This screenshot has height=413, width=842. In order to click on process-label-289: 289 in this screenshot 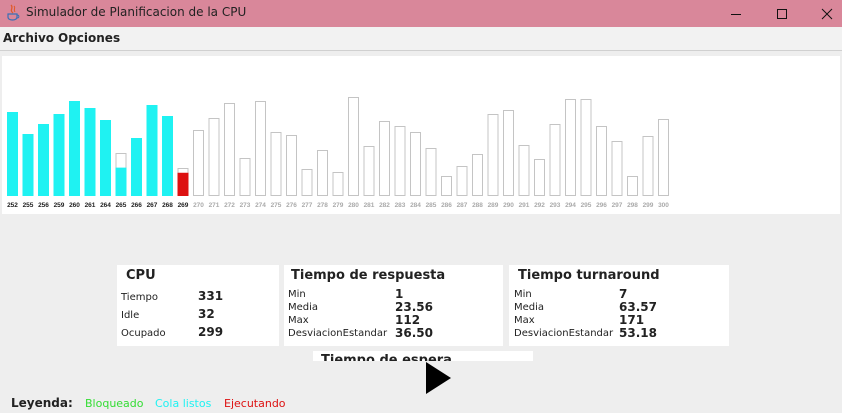, I will do `click(493, 205)`.